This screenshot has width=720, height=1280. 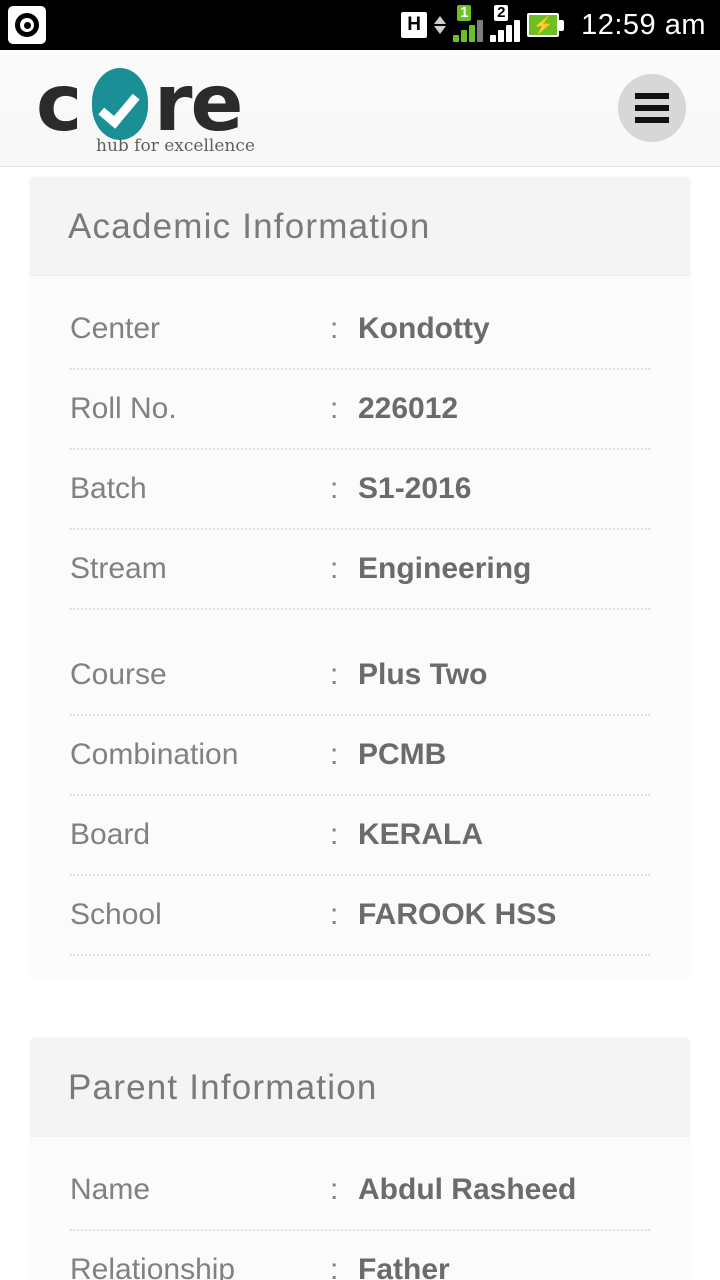 What do you see at coordinates (652, 108) in the screenshot?
I see `hamburger-menu-icon` at bounding box center [652, 108].